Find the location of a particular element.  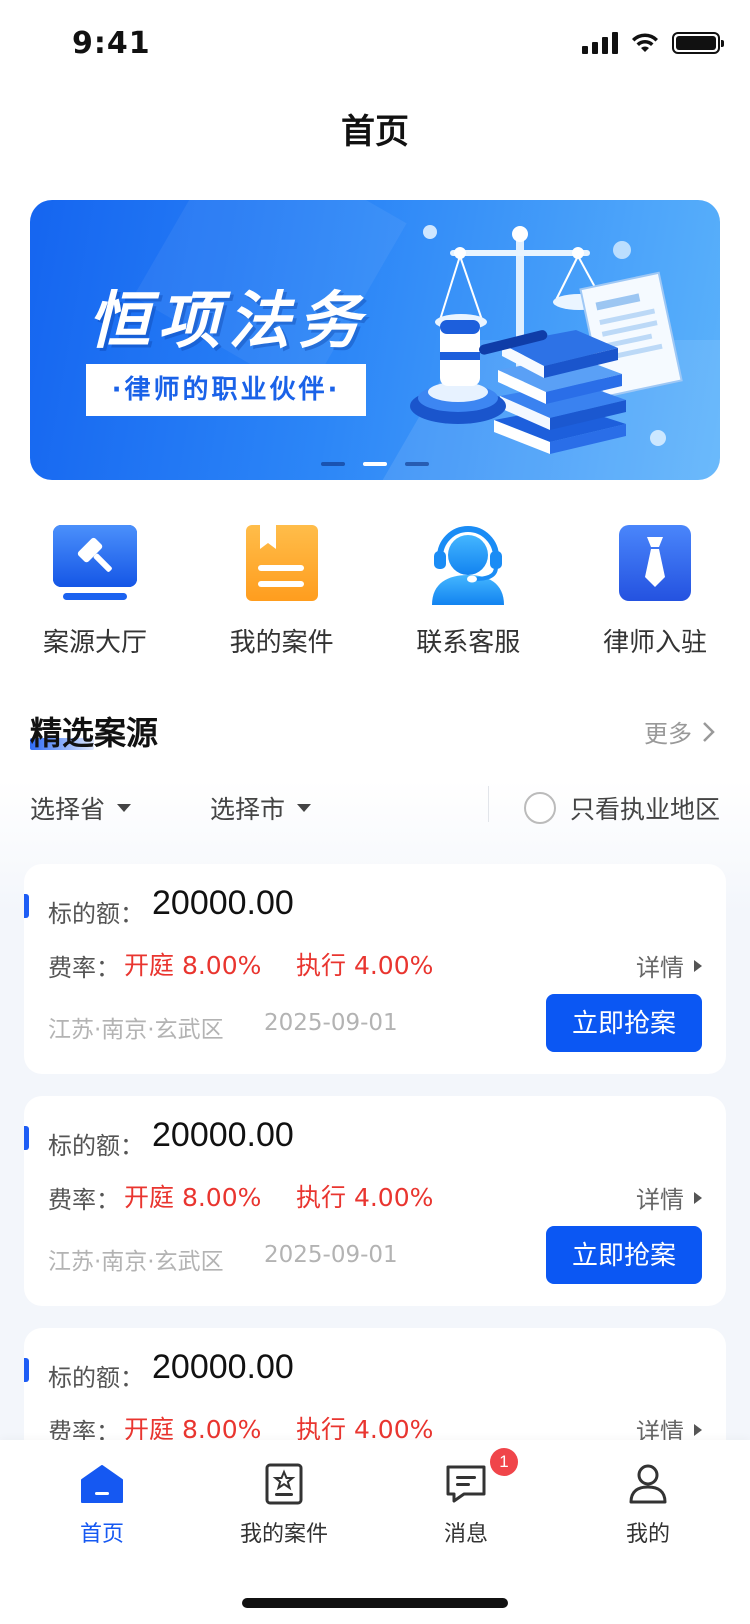

city-select: 选择市 is located at coordinates (261, 808).